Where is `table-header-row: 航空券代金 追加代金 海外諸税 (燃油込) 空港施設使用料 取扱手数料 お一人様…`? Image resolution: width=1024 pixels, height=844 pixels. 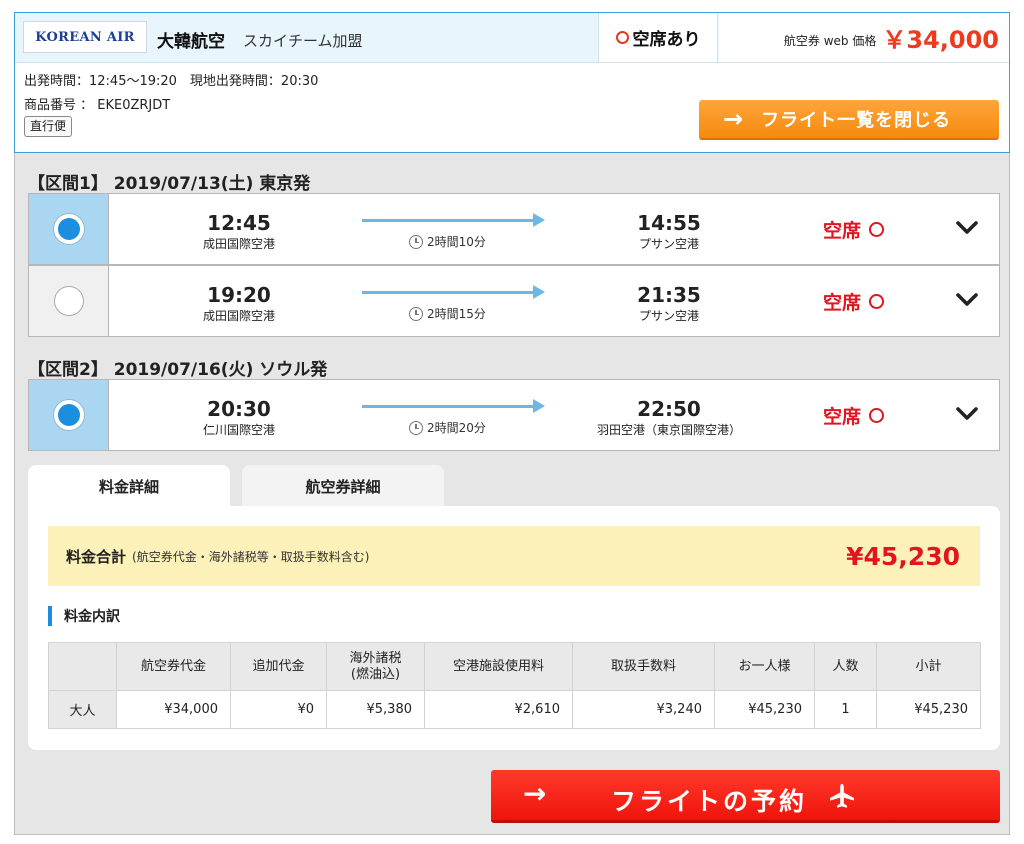
table-header-row: 航空券代金 追加代金 海外諸税 (燃油込) 空港施設使用料 取扱手数料 お一人様… is located at coordinates (514, 666).